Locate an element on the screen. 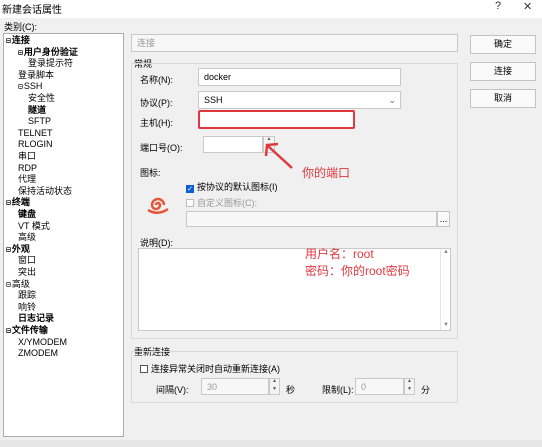 This screenshot has width=542, height=447. tree-item-label: 隧道 is located at coordinates (37, 109).